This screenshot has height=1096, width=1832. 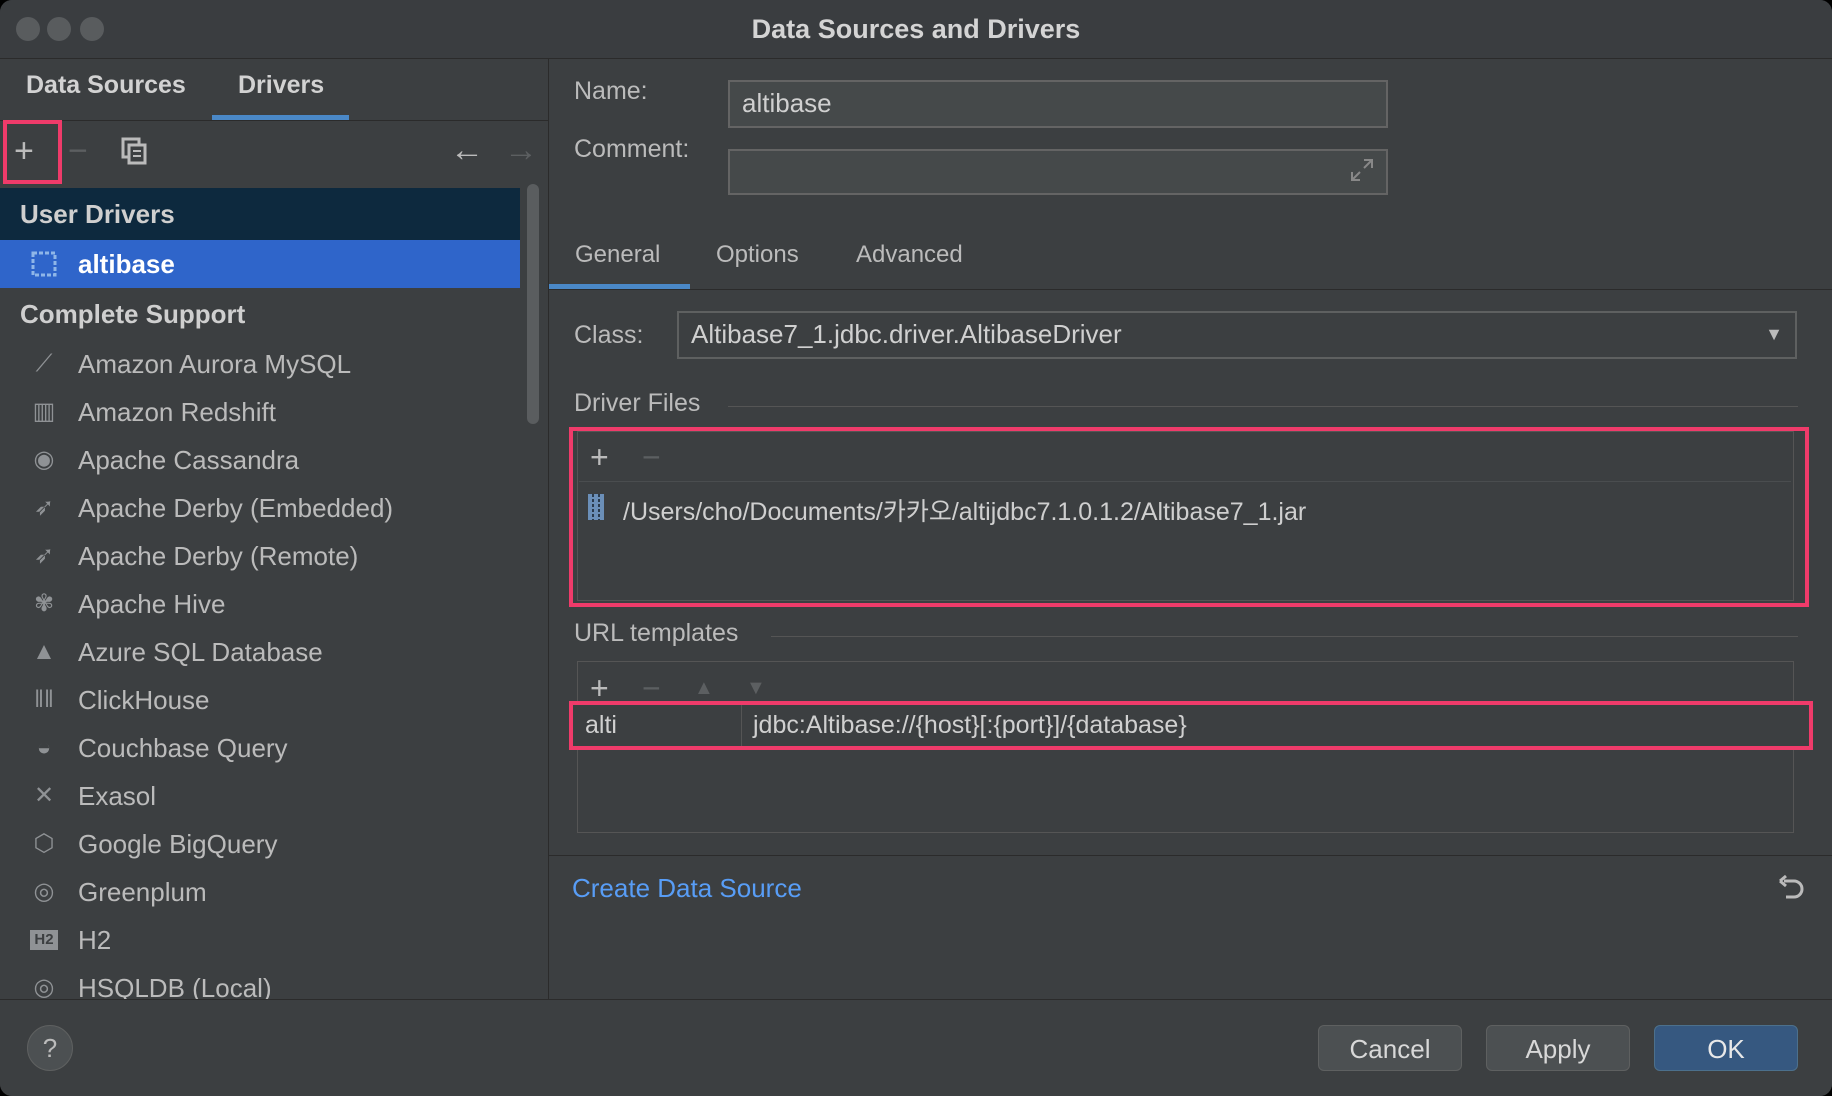 I want to click on driver-item: ➶ Apache Derby (Remote), so click(x=260, y=556).